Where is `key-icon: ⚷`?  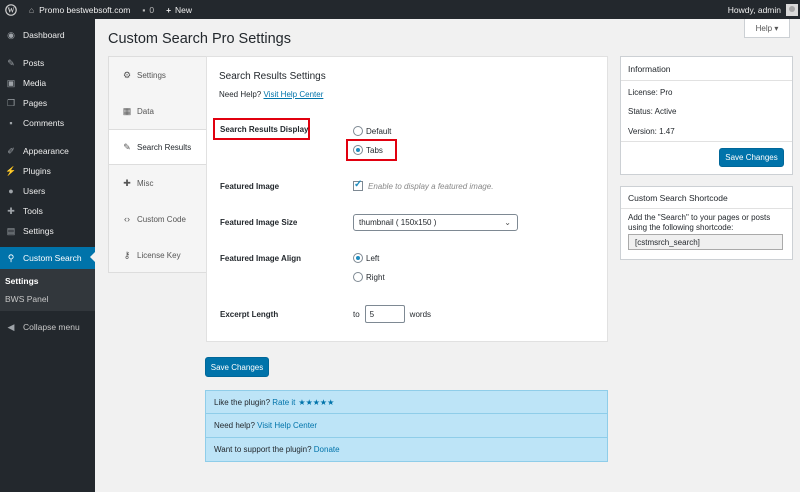
key-icon: ⚷ is located at coordinates (127, 254).